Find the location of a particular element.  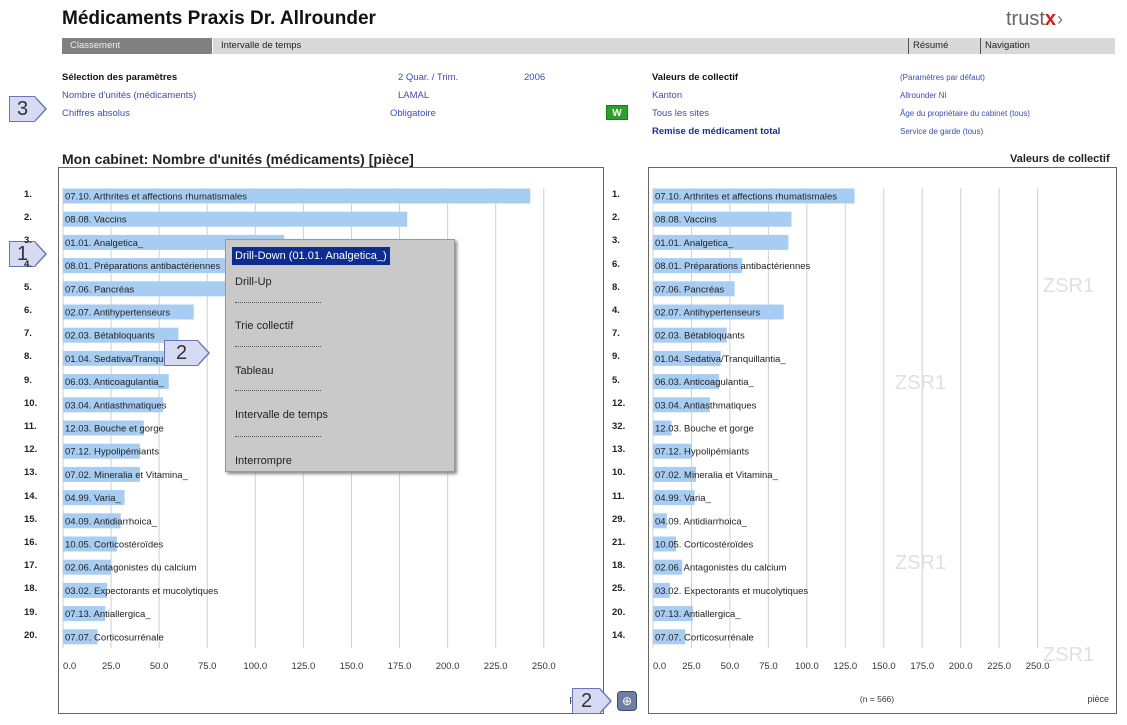

logo-x: x is located at coordinates (1050, 19).